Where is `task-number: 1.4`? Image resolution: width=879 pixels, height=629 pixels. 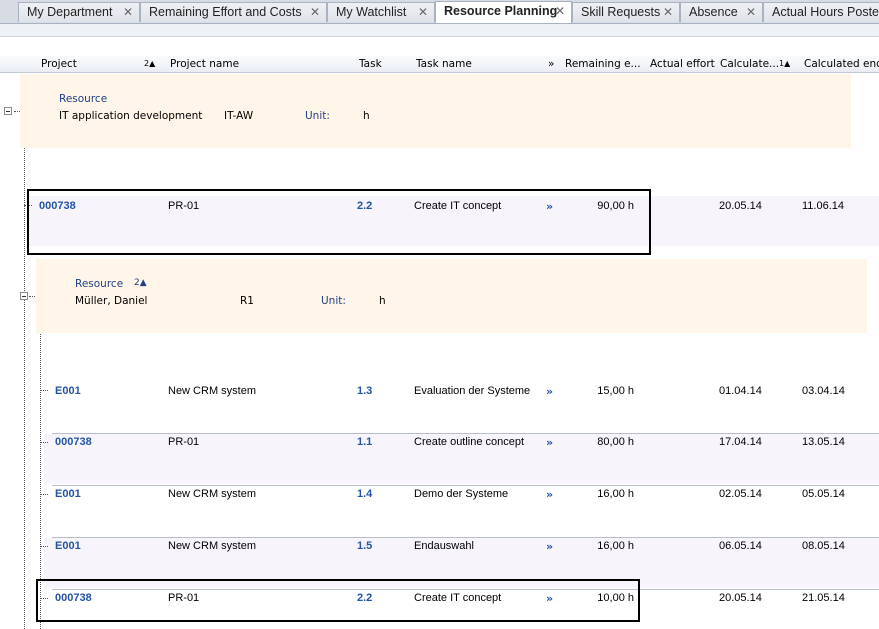
task-number: 1.4 is located at coordinates (364, 494).